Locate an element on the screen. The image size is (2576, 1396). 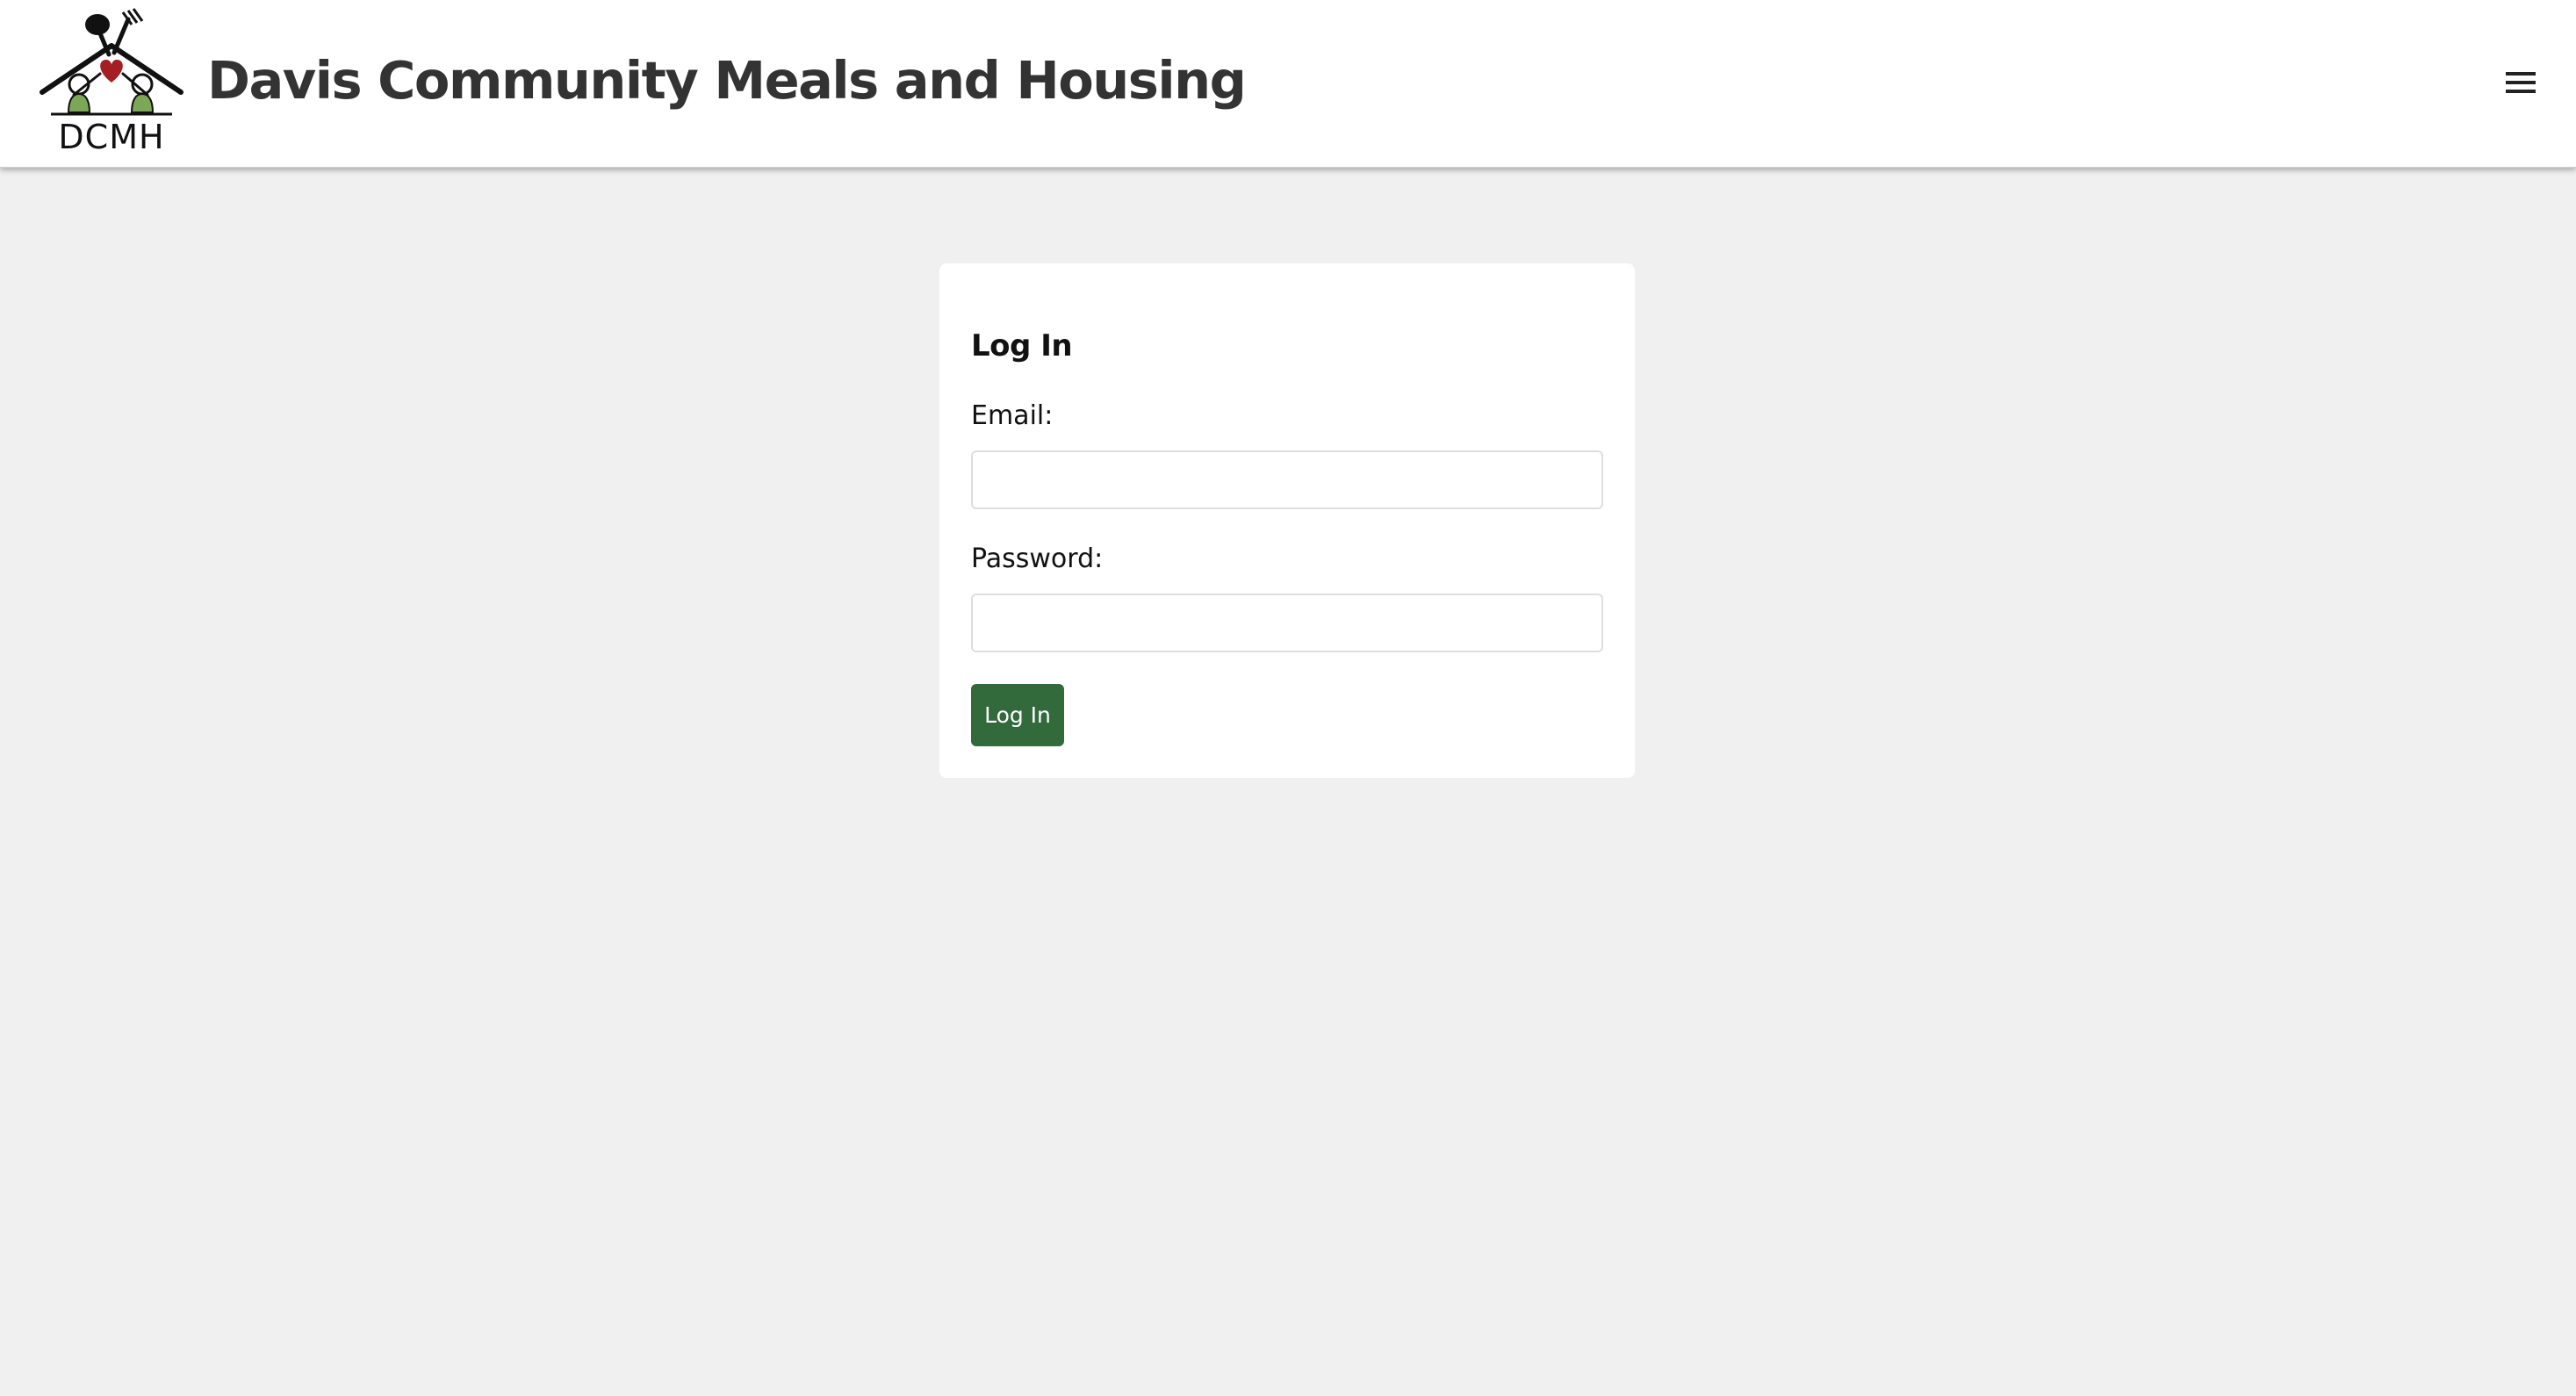
email-field is located at coordinates (1287, 479).